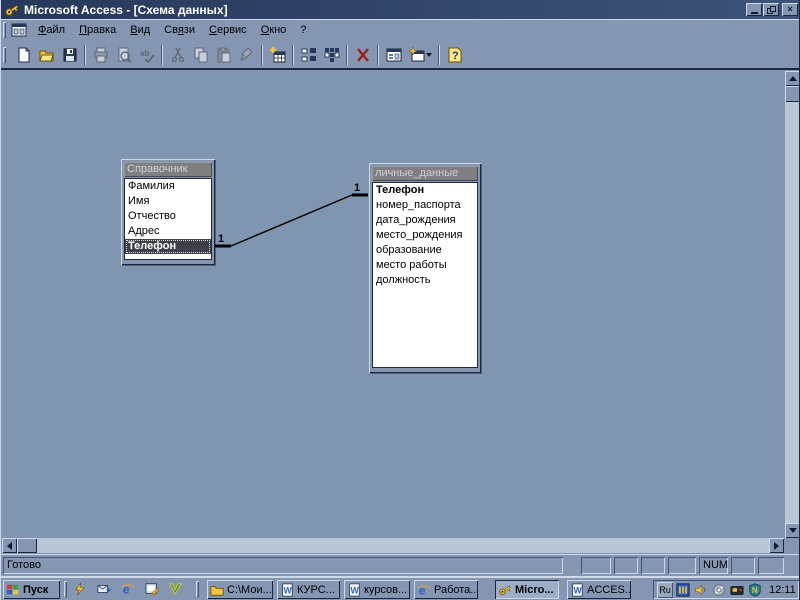 The height and width of the screenshot is (600, 800). What do you see at coordinates (425, 220) in the screenshot?
I see `field-row: дата_рождения` at bounding box center [425, 220].